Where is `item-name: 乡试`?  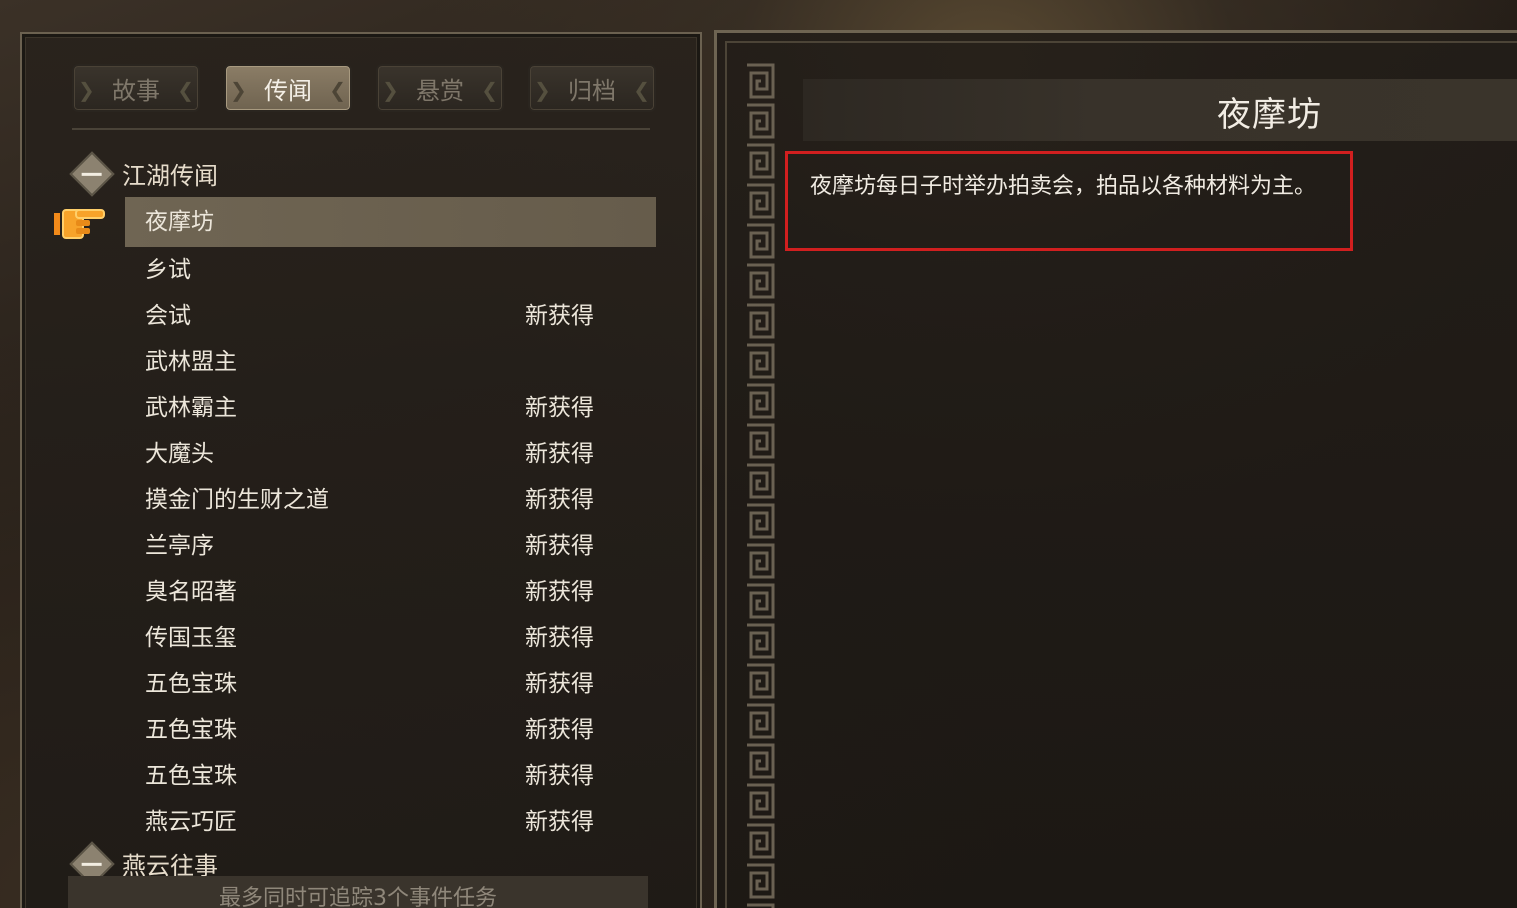
item-name: 乡试 is located at coordinates (168, 270).